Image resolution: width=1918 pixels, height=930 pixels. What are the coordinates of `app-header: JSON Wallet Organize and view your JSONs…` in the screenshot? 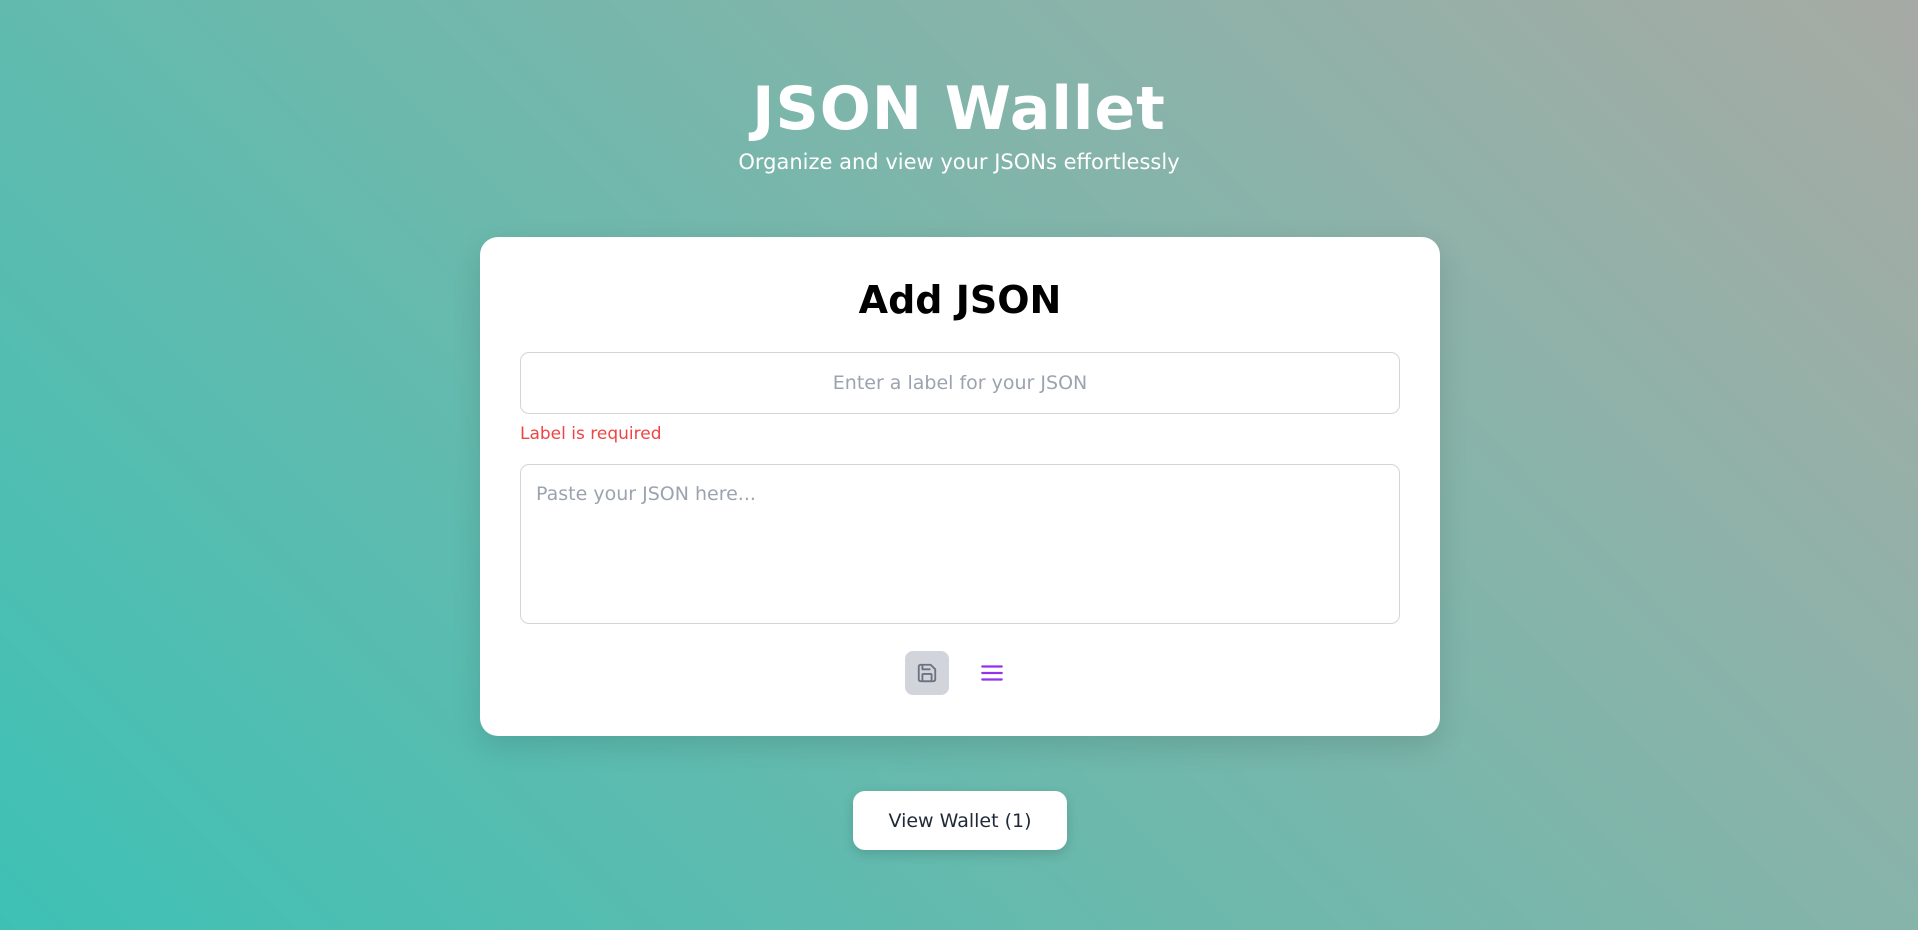 It's located at (959, 124).